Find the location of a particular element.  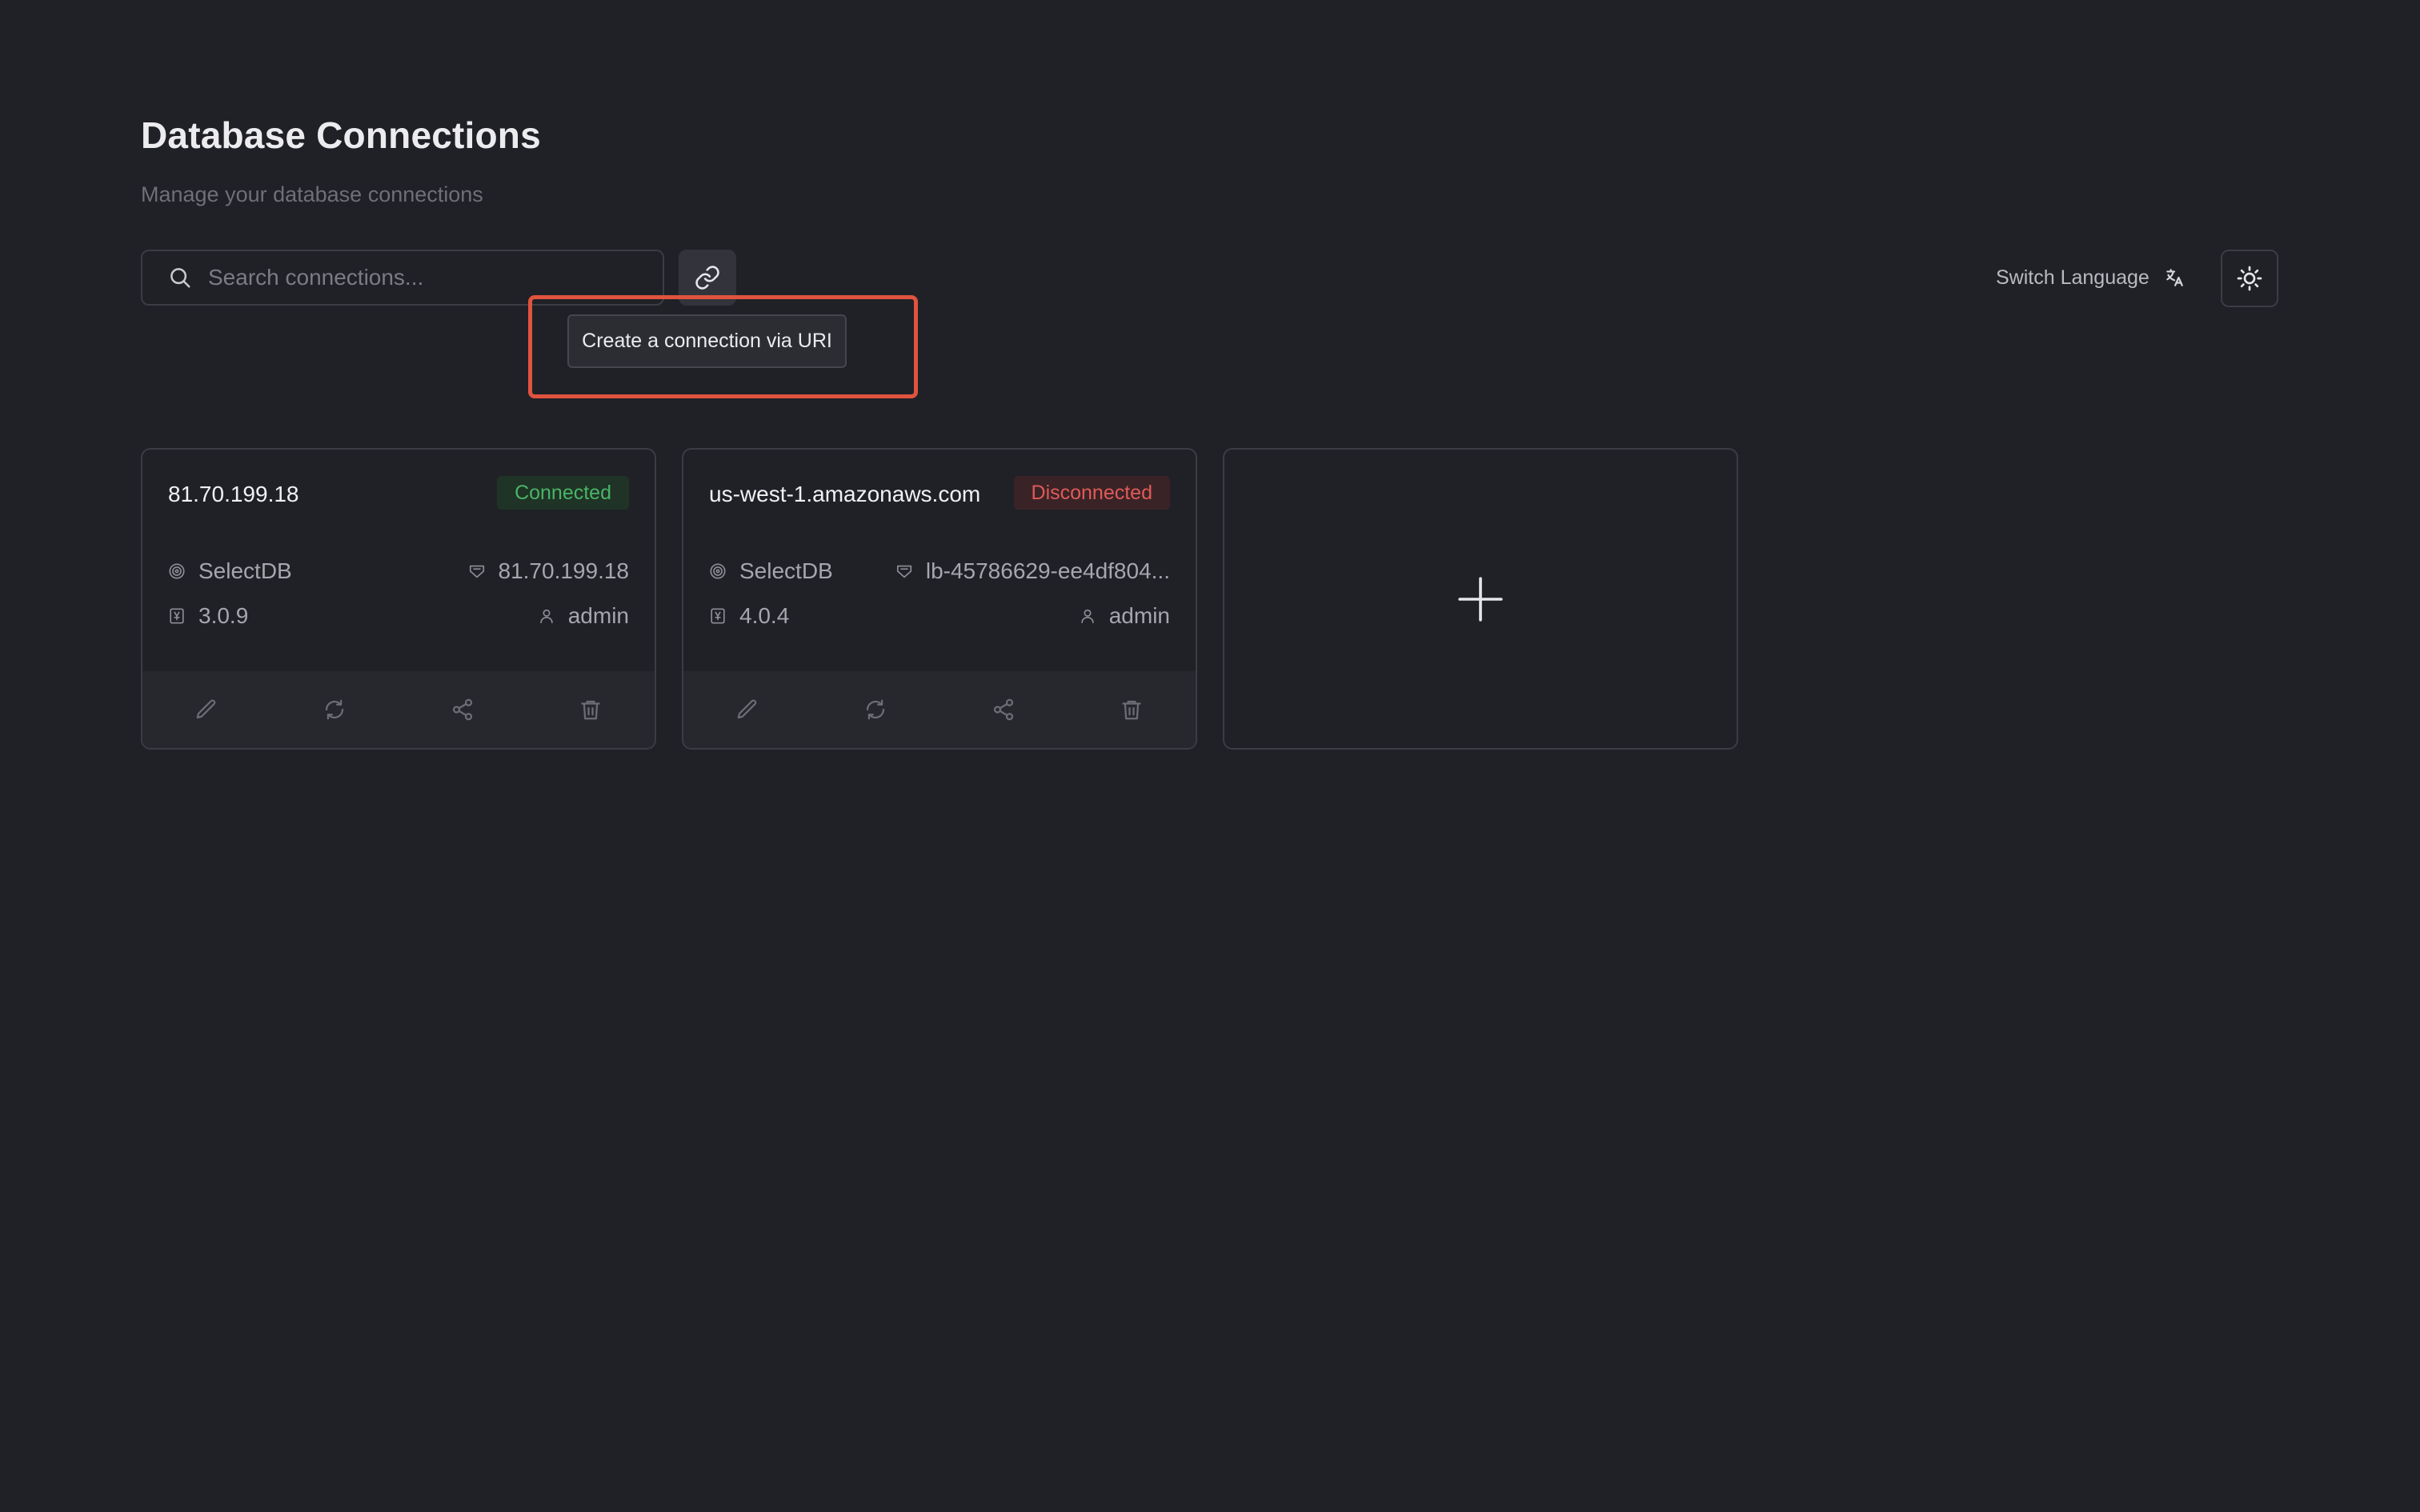

search-input is located at coordinates (434, 277).